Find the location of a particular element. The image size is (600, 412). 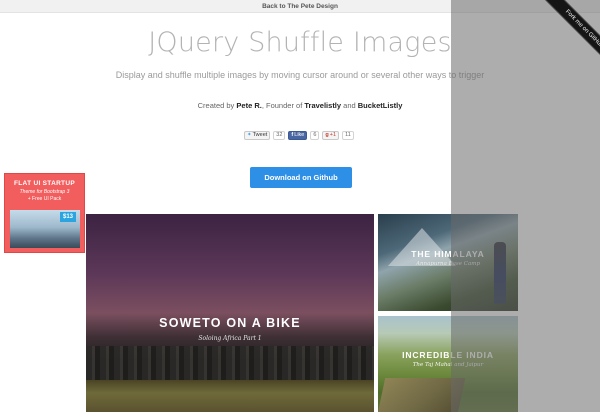

like-count: 6 is located at coordinates (315, 135).